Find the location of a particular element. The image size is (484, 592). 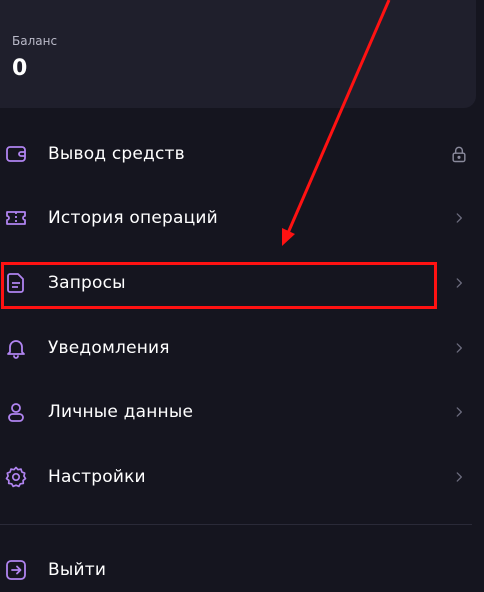

menu-item-label: Уведомления is located at coordinates (109, 348).